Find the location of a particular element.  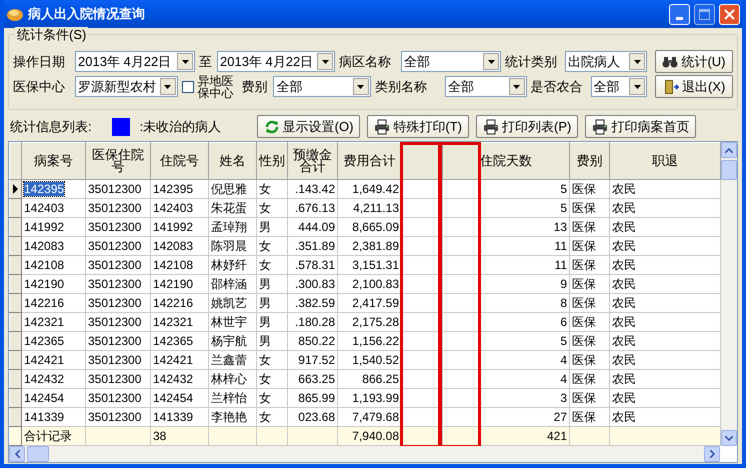

table-cell: 142432 is located at coordinates (44, 379).